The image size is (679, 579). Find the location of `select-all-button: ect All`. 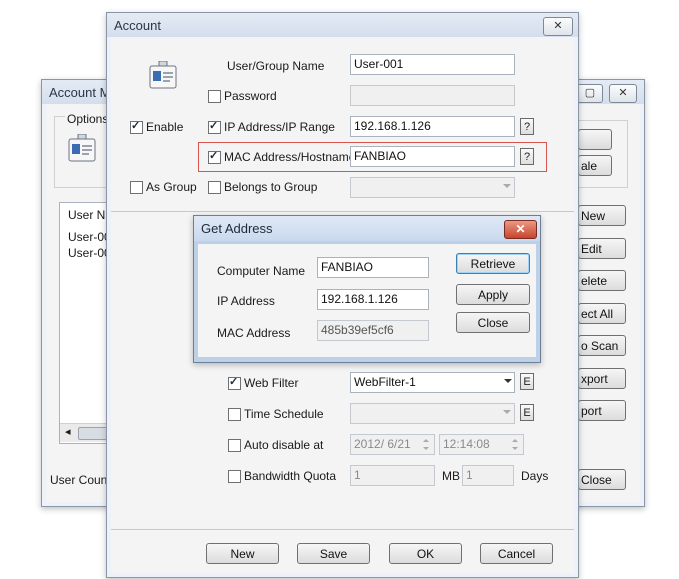

select-all-button: ect All is located at coordinates (602, 313).